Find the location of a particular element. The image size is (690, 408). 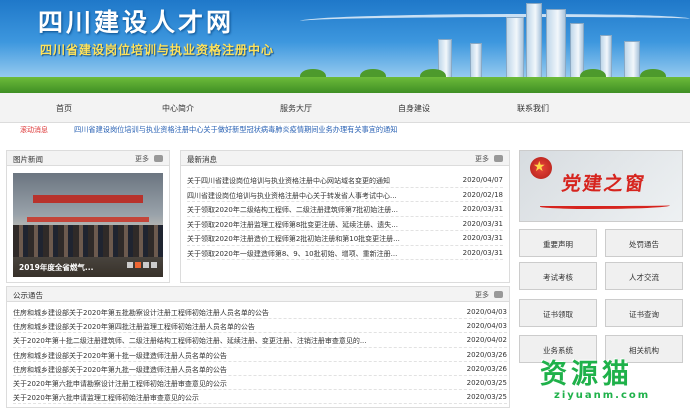

nav-item-self-building: 自身建设 is located at coordinates (414, 108).